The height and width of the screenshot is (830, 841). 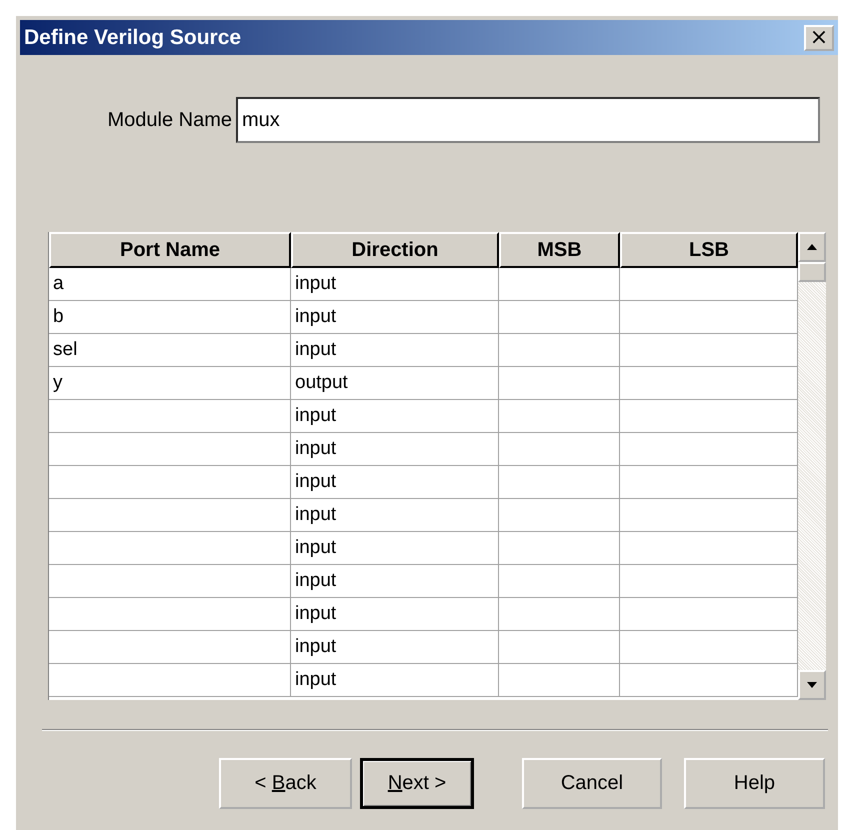 I want to click on close-button: ×, so click(x=819, y=37).